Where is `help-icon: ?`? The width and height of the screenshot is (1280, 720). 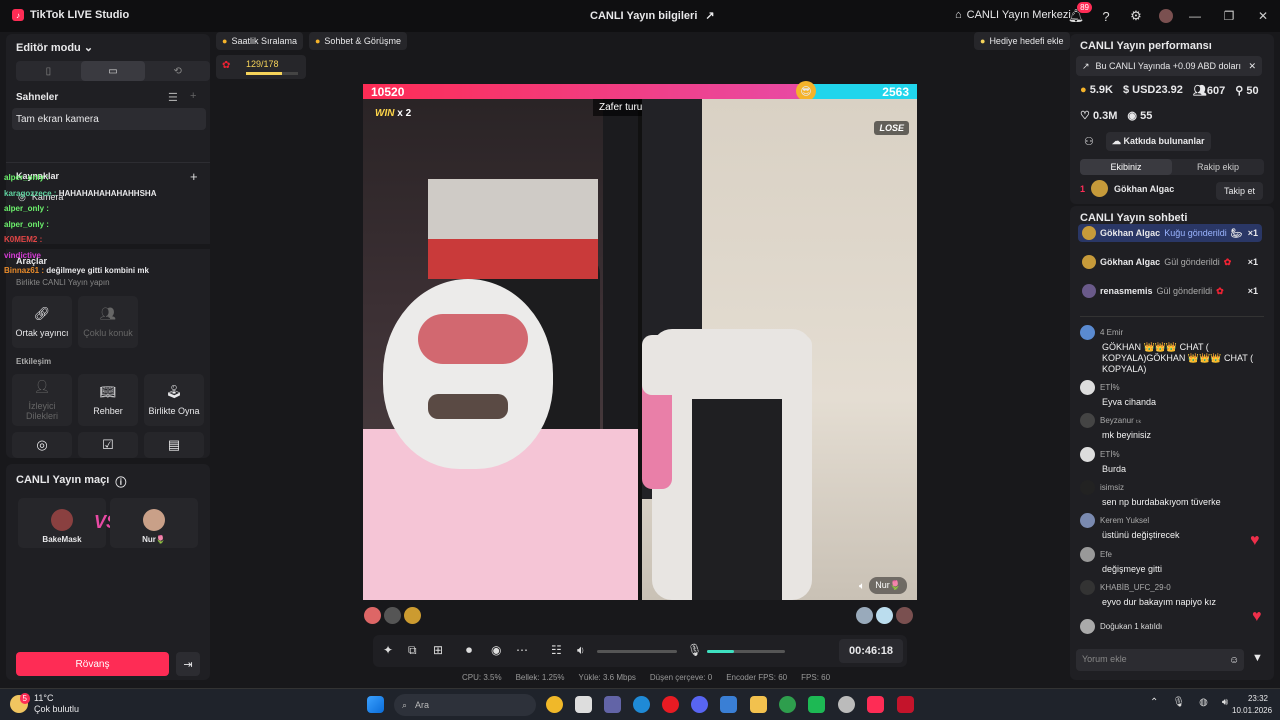 help-icon: ? is located at coordinates (1106, 16).